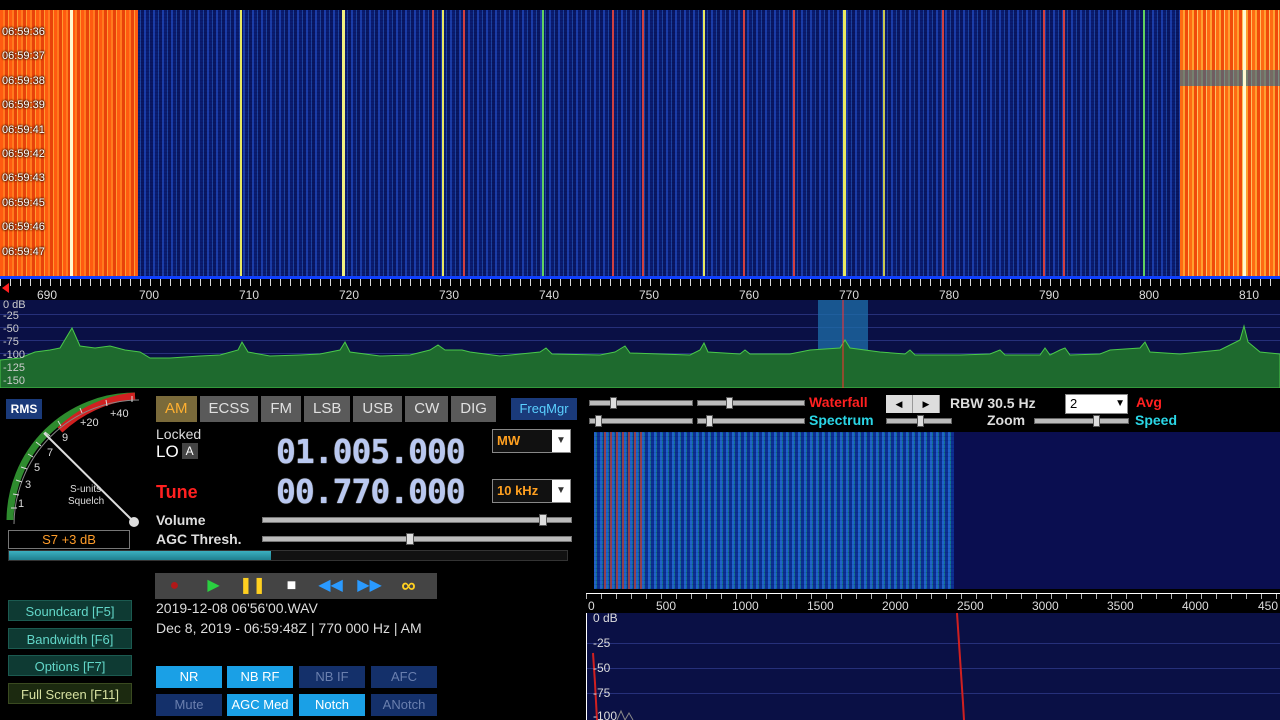 The height and width of the screenshot is (720, 1280). Describe the element at coordinates (602, 643) in the screenshot. I see `audio-spectrum-y-label: -25` at that location.